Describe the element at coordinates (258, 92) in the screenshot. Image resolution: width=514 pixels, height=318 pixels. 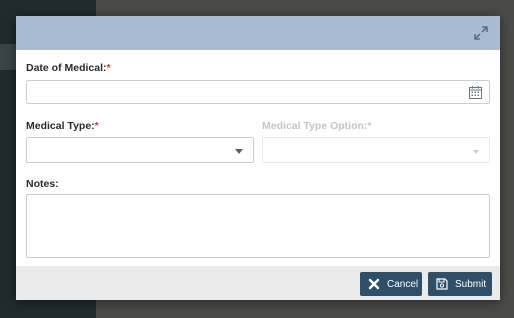
I see `date-of-medical-input` at that location.